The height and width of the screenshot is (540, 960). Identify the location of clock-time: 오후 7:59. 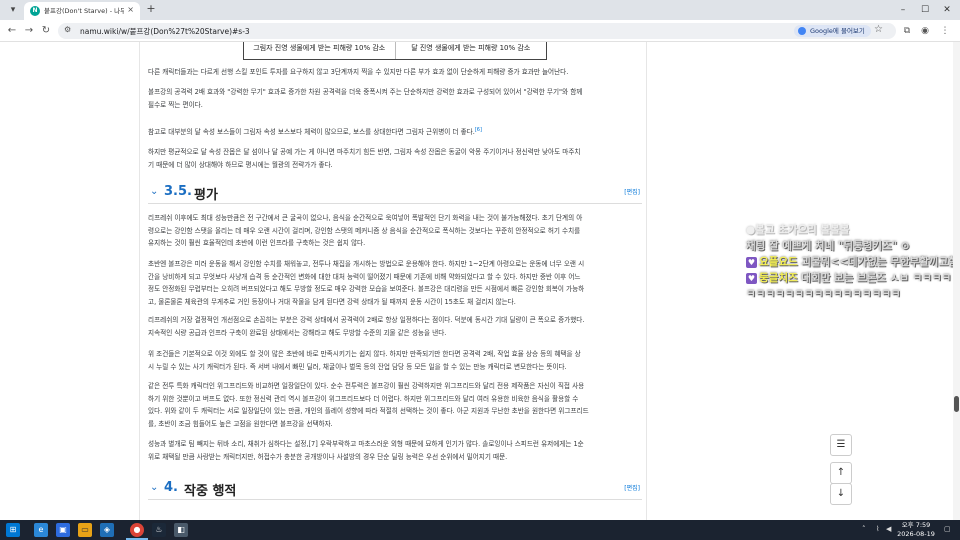
(916, 525).